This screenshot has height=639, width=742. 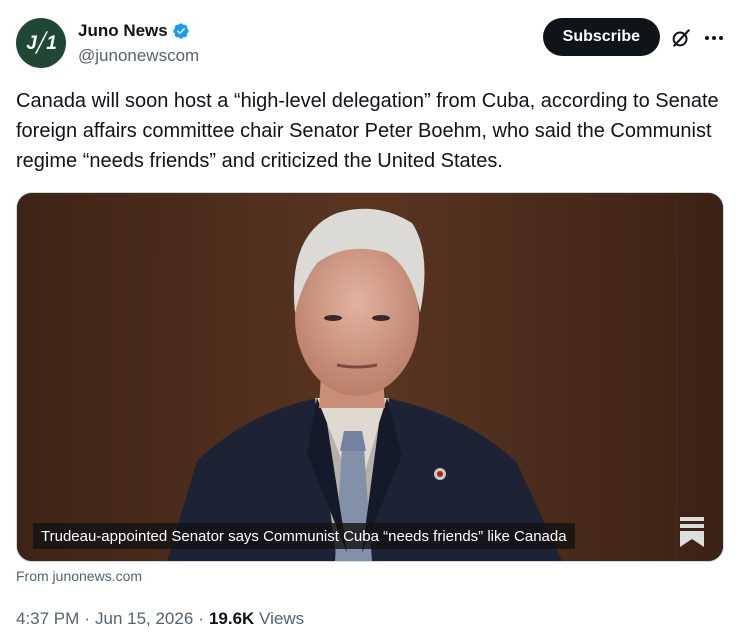 What do you see at coordinates (123, 31) in the screenshot?
I see `display-name: Juno News` at bounding box center [123, 31].